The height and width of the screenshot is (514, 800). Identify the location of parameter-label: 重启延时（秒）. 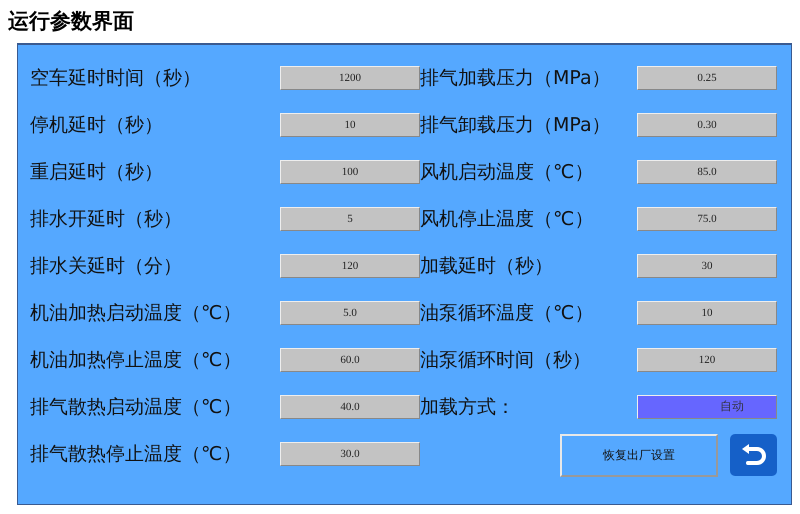
(96, 172).